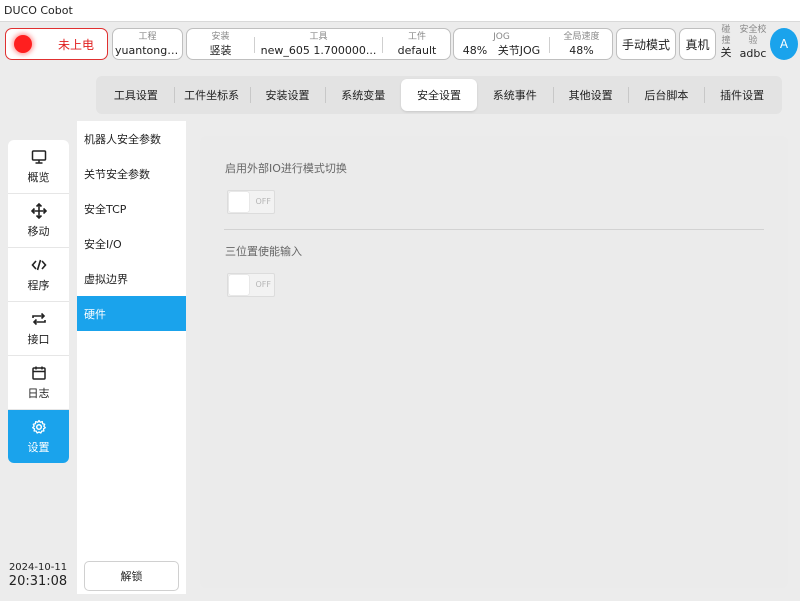 The height and width of the screenshot is (601, 800). What do you see at coordinates (220, 50) in the screenshot?
I see `install-value: 竖装` at bounding box center [220, 50].